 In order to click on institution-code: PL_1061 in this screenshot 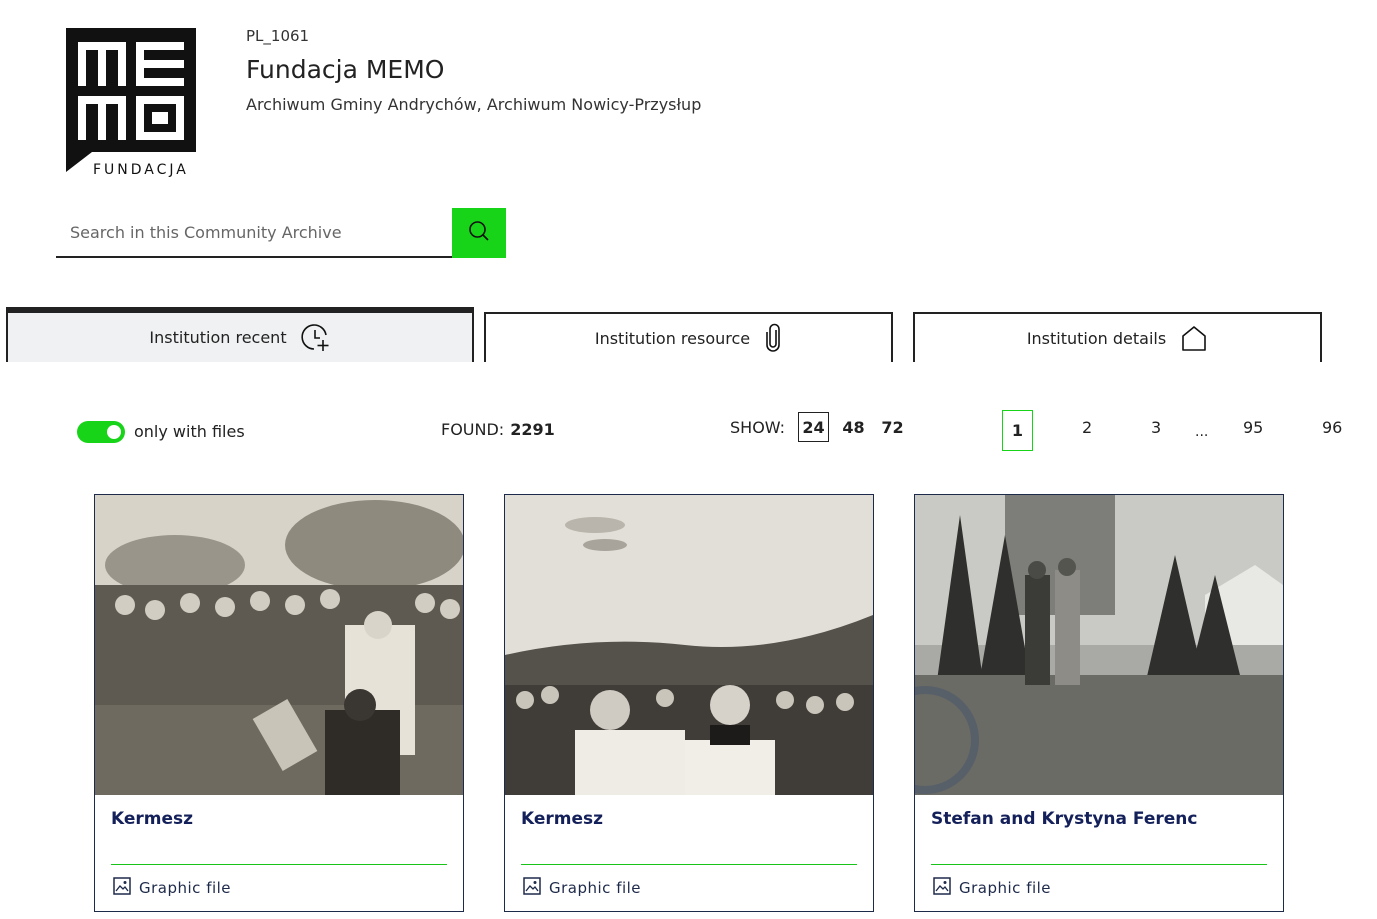, I will do `click(278, 36)`.